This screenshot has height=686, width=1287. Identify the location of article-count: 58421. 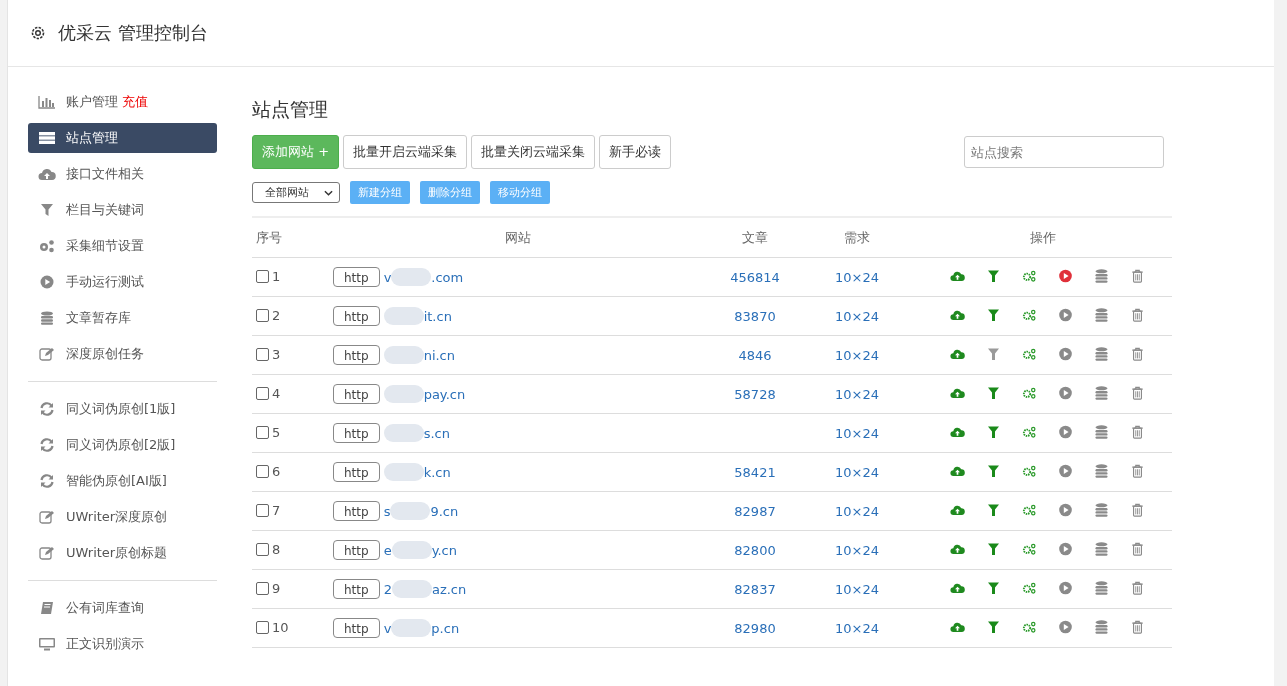
(755, 472).